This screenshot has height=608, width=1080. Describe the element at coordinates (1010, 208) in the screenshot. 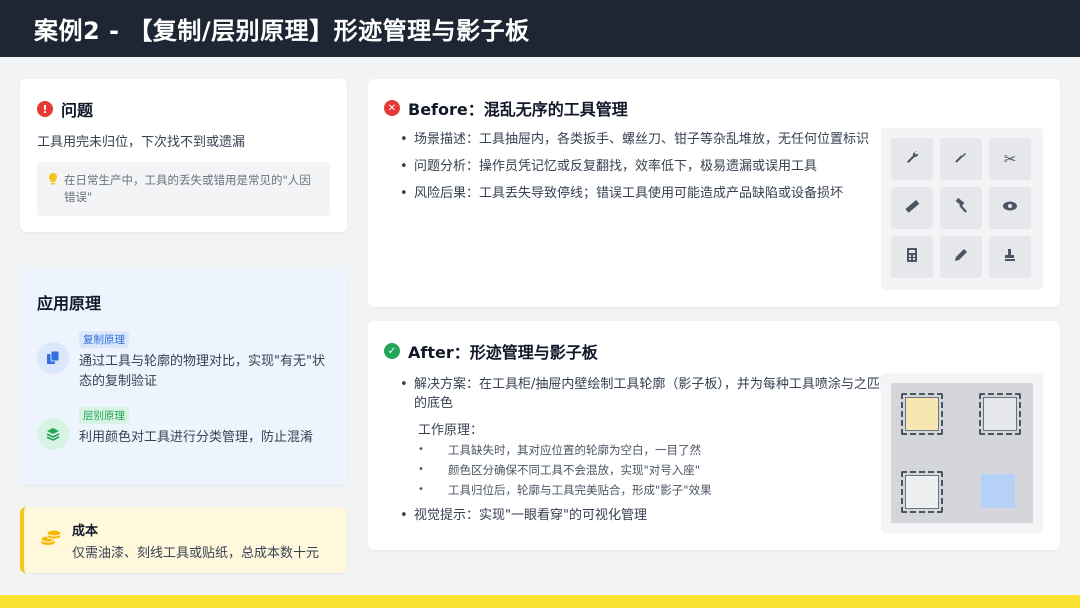

I see `eye-icon` at that location.